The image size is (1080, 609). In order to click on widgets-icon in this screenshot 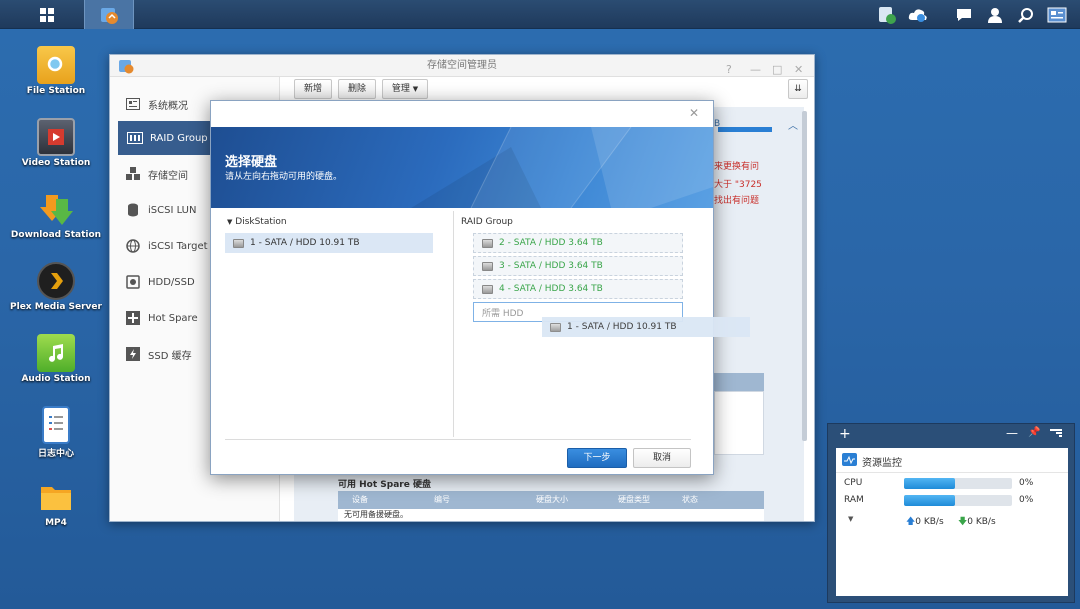, I will do `click(1057, 15)`.